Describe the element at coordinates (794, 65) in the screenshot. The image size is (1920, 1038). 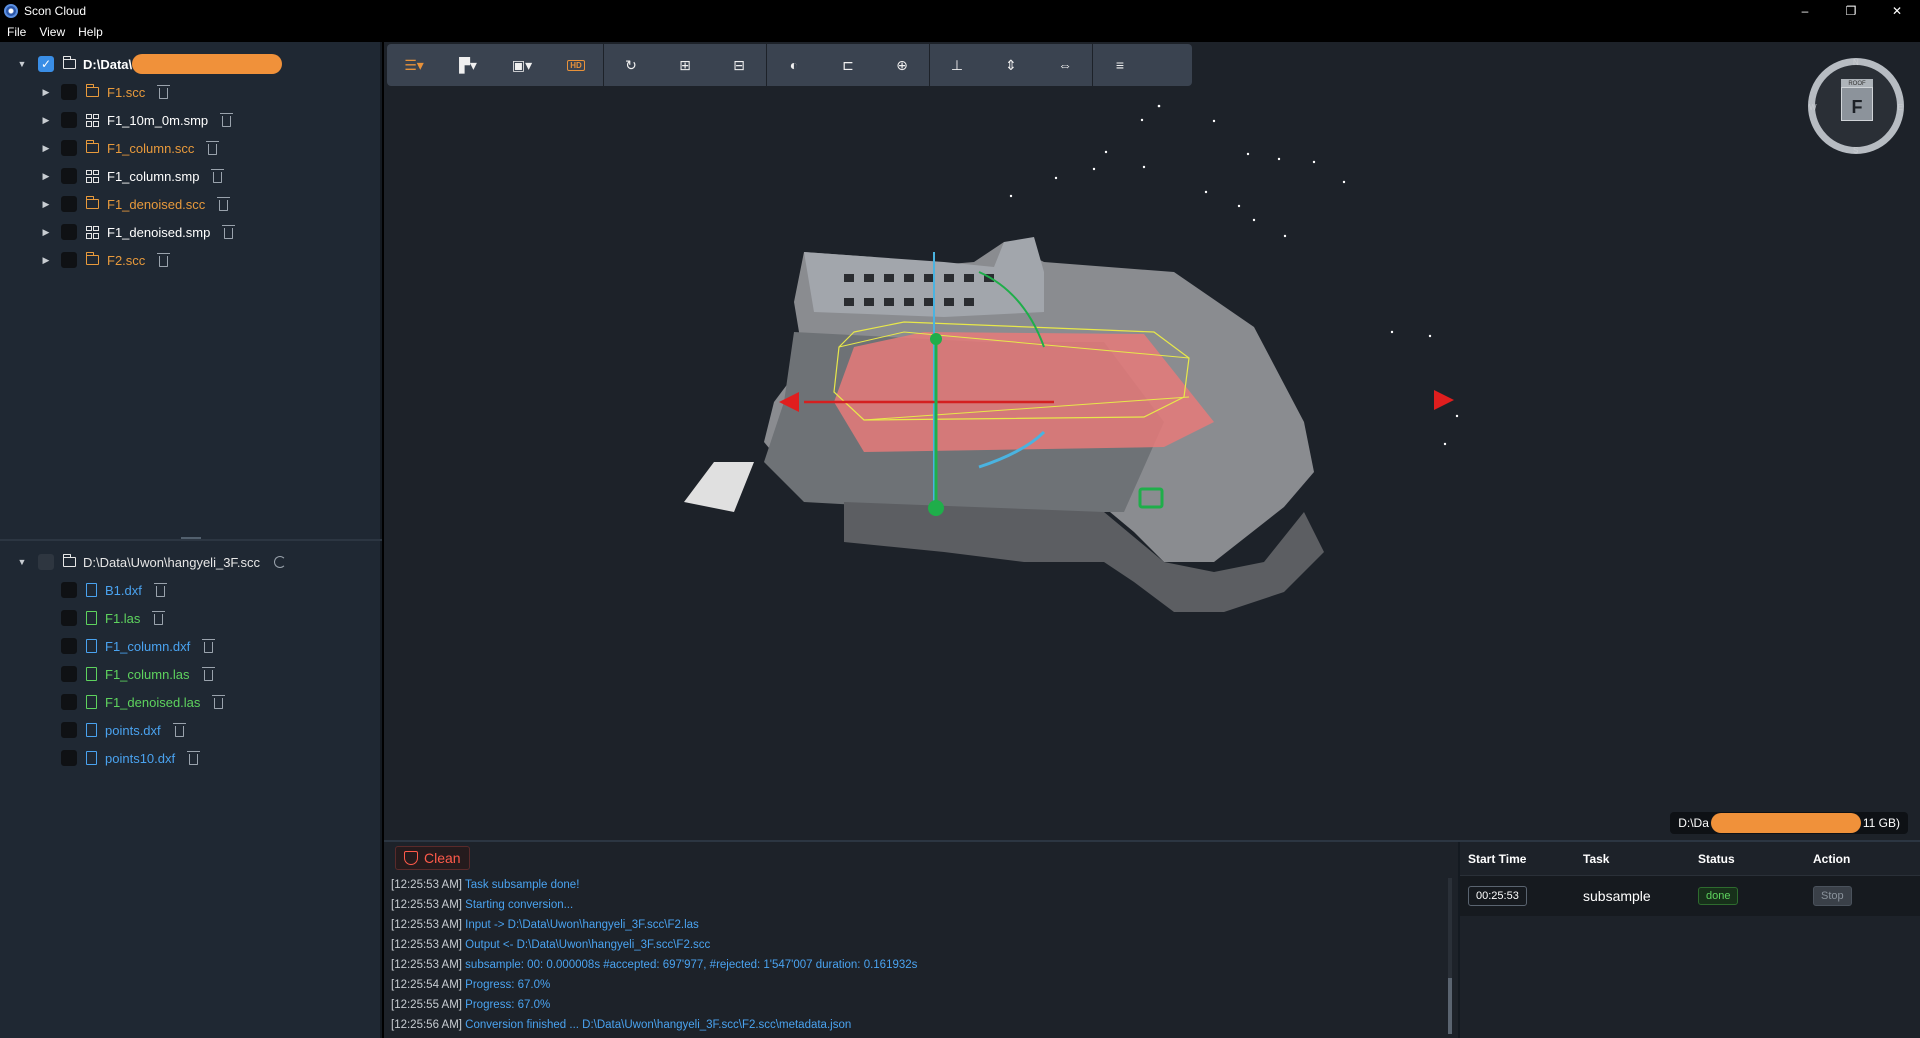
I see `shade-button: ◐` at that location.